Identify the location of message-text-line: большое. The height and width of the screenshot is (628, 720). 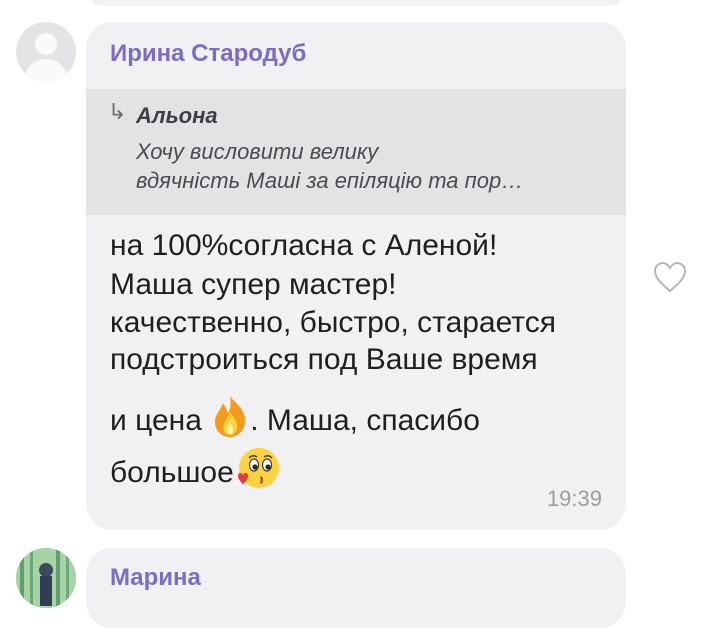
(195, 469).